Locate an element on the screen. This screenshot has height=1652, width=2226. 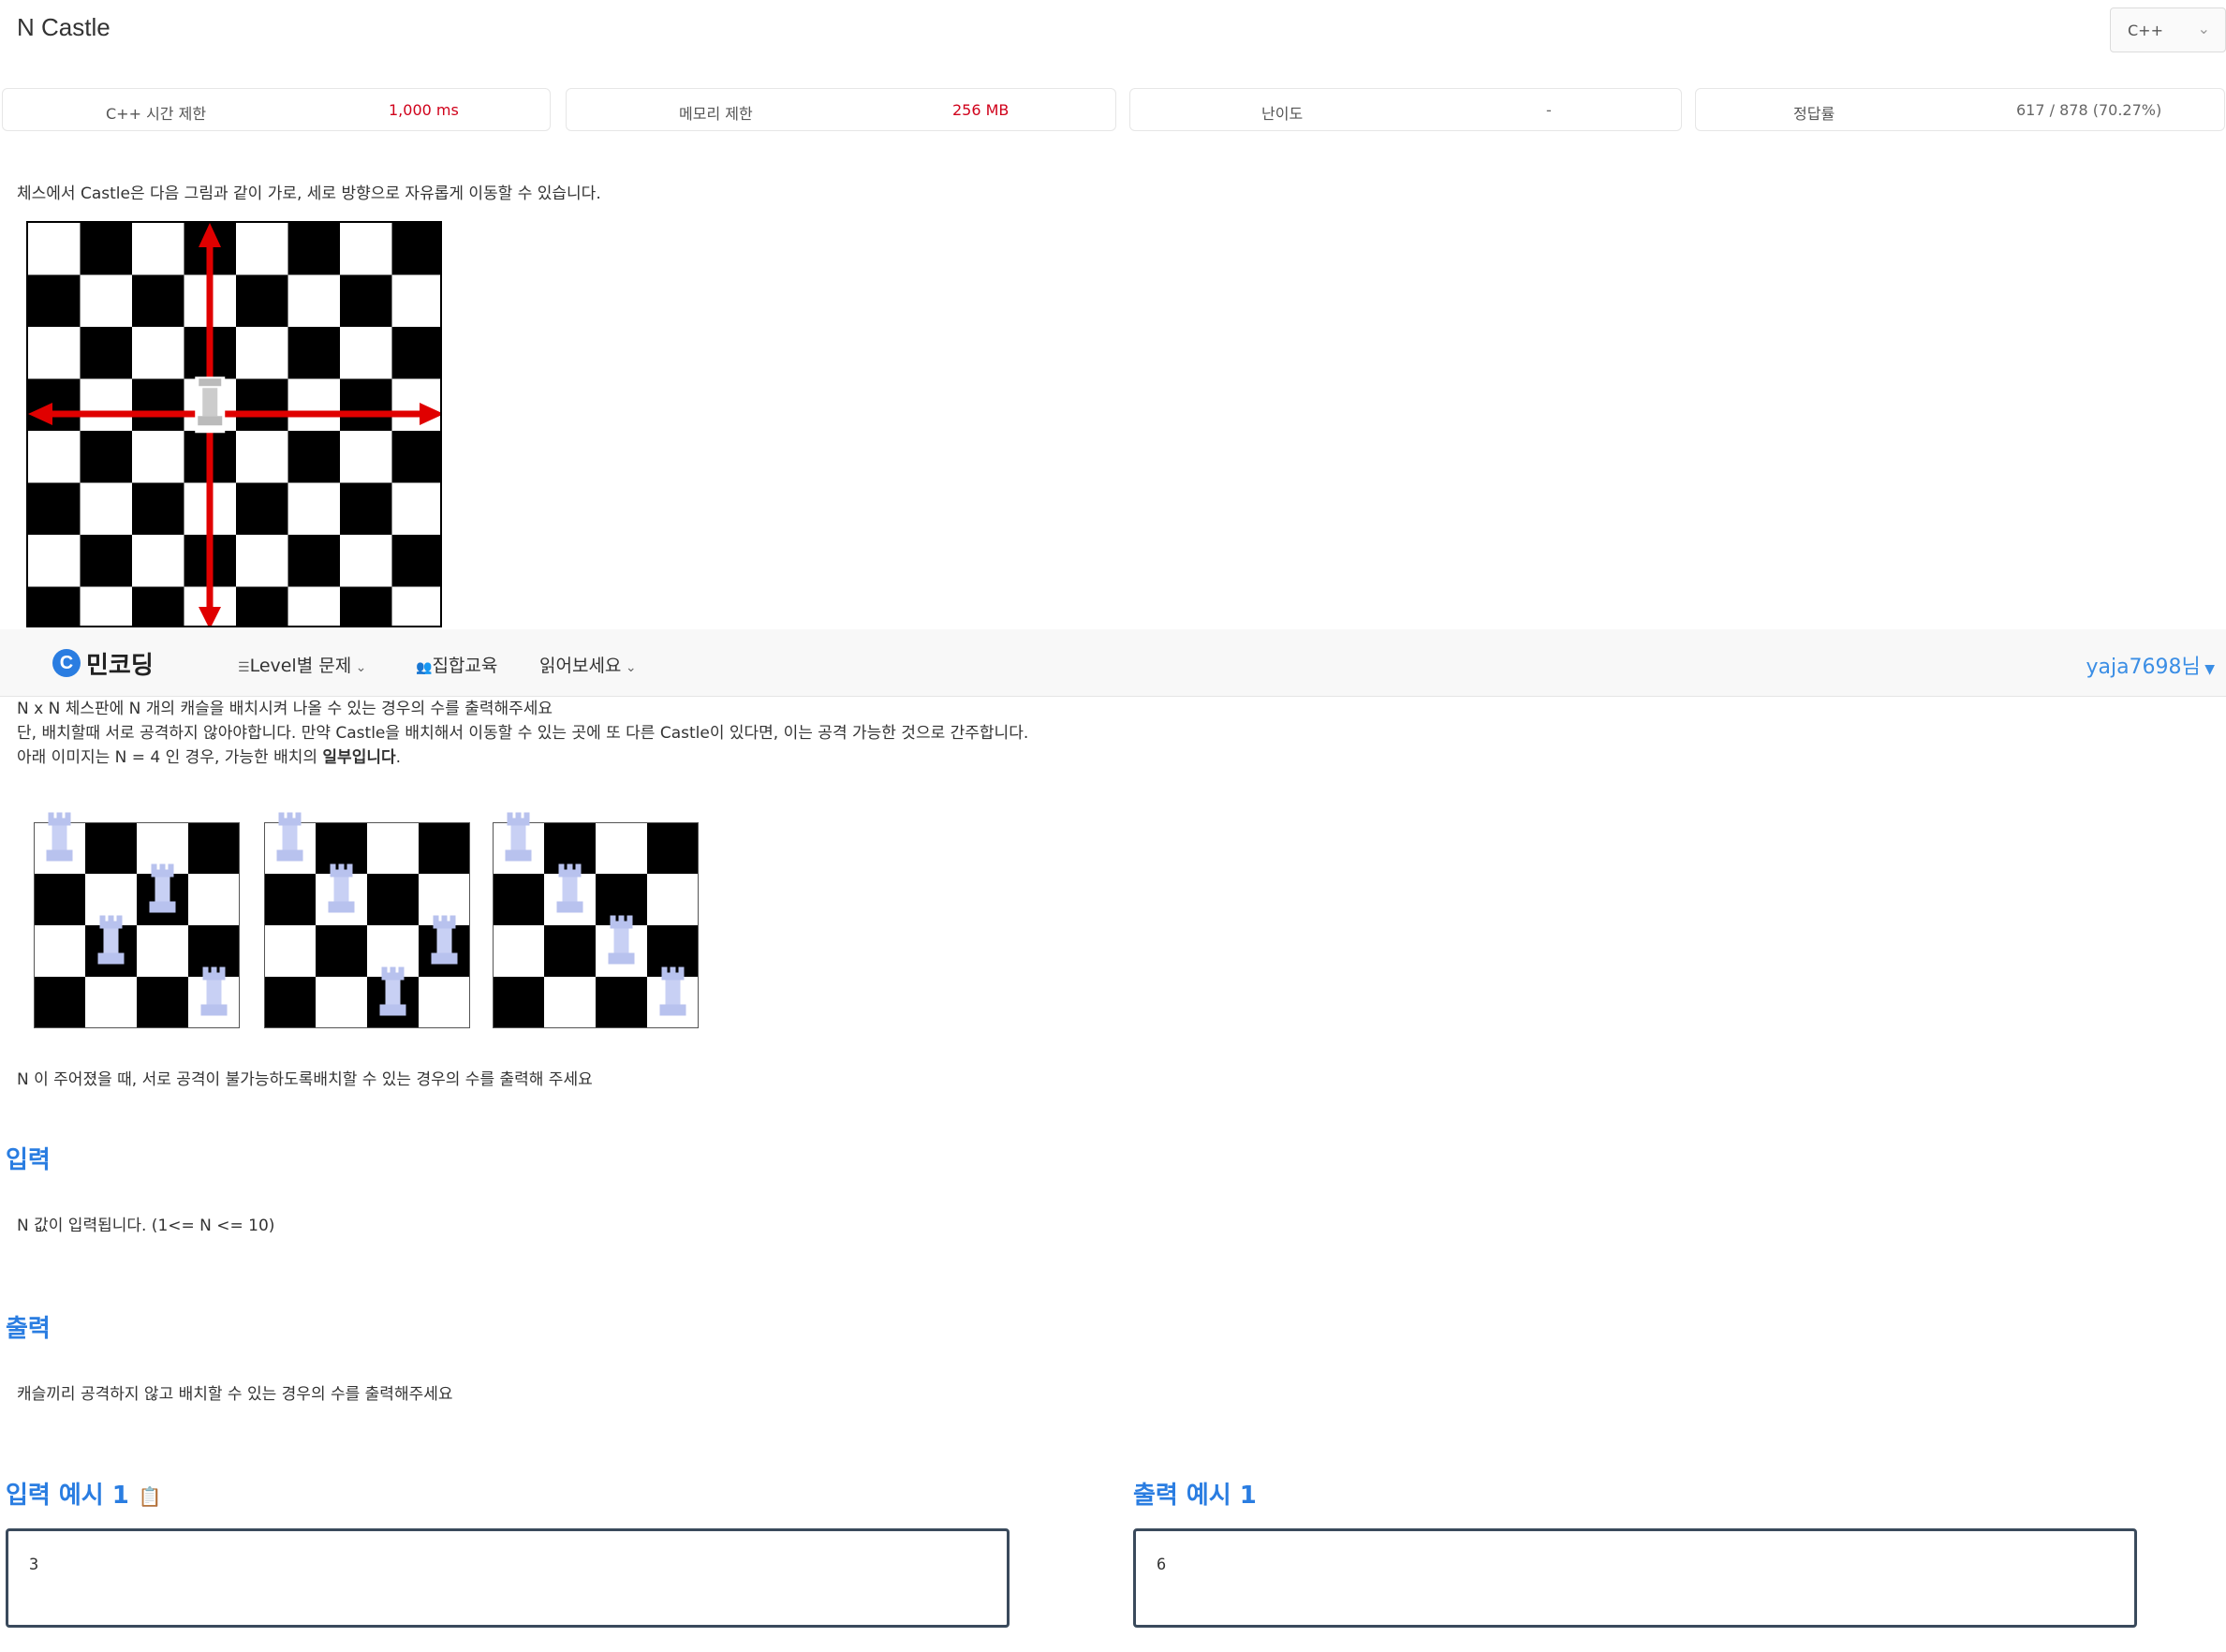
sample-output-box: 6 is located at coordinates (1635, 1578).